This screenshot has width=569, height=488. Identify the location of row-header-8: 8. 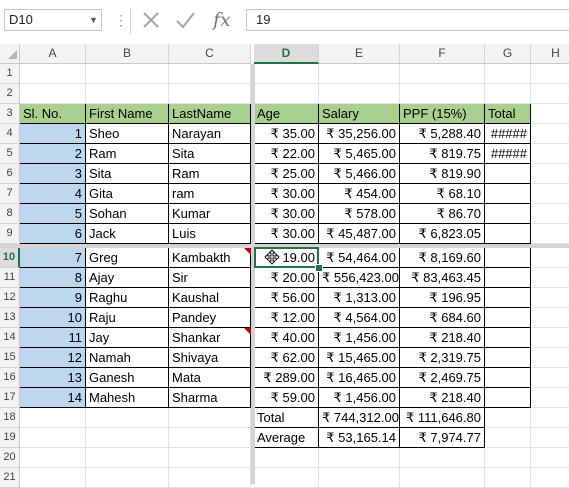
(10, 214).